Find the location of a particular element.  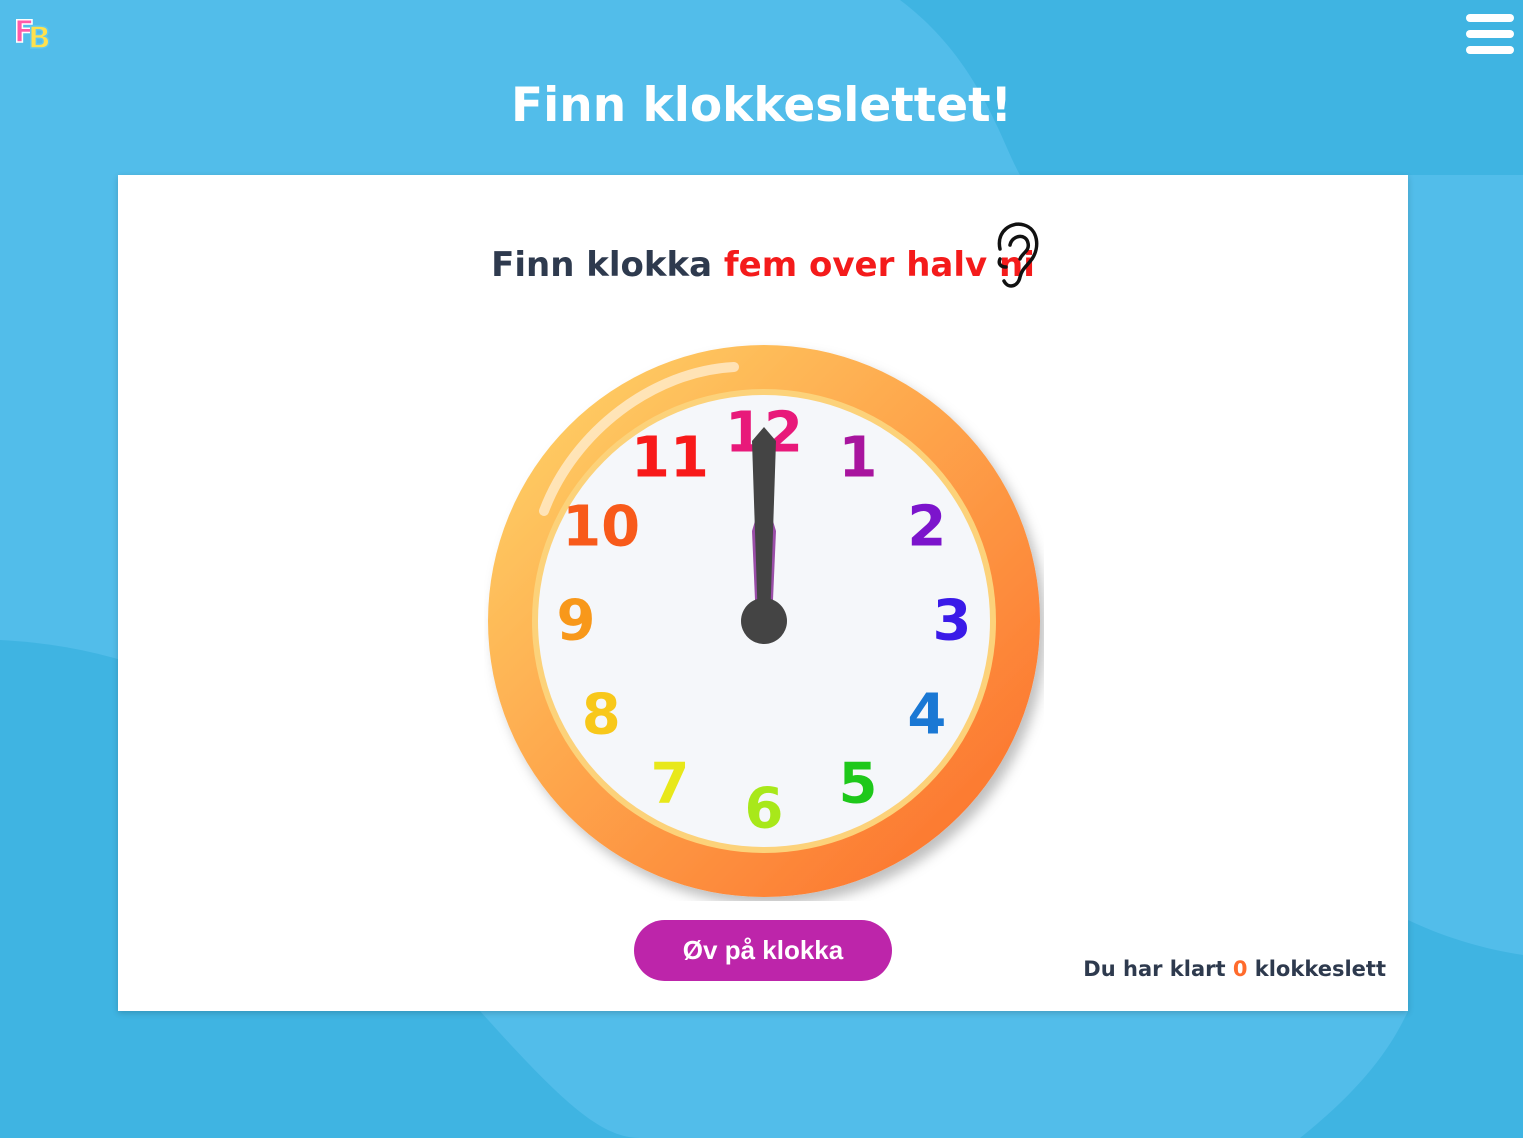

fb-logo: F B is located at coordinates (34, 32).